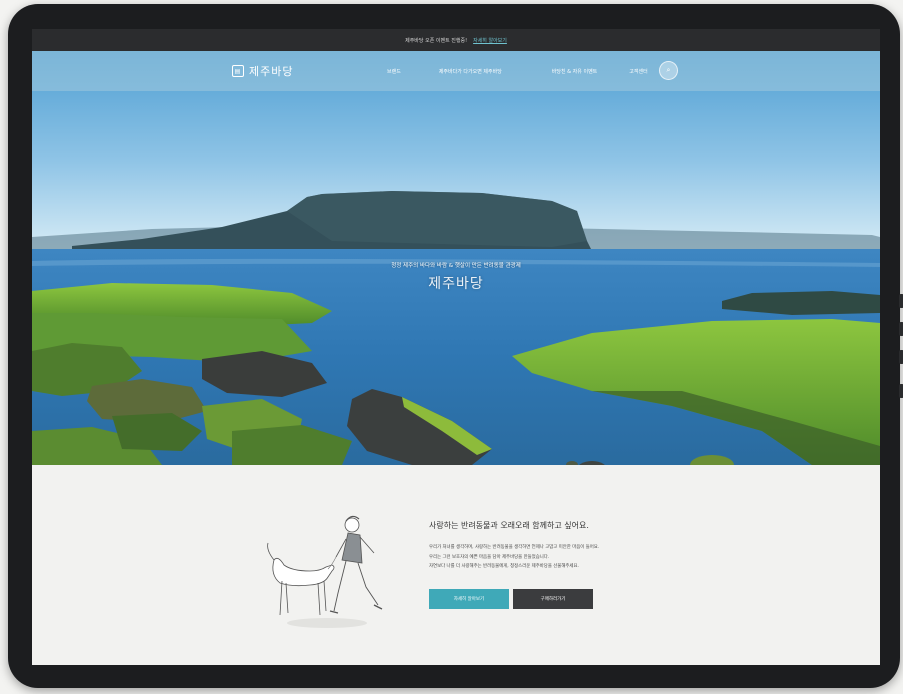 Image resolution: width=903 pixels, height=694 pixels. What do you see at coordinates (436, 40) in the screenshot?
I see `notice-text: 제주바당 오픈 이벤트 진행중!` at bounding box center [436, 40].